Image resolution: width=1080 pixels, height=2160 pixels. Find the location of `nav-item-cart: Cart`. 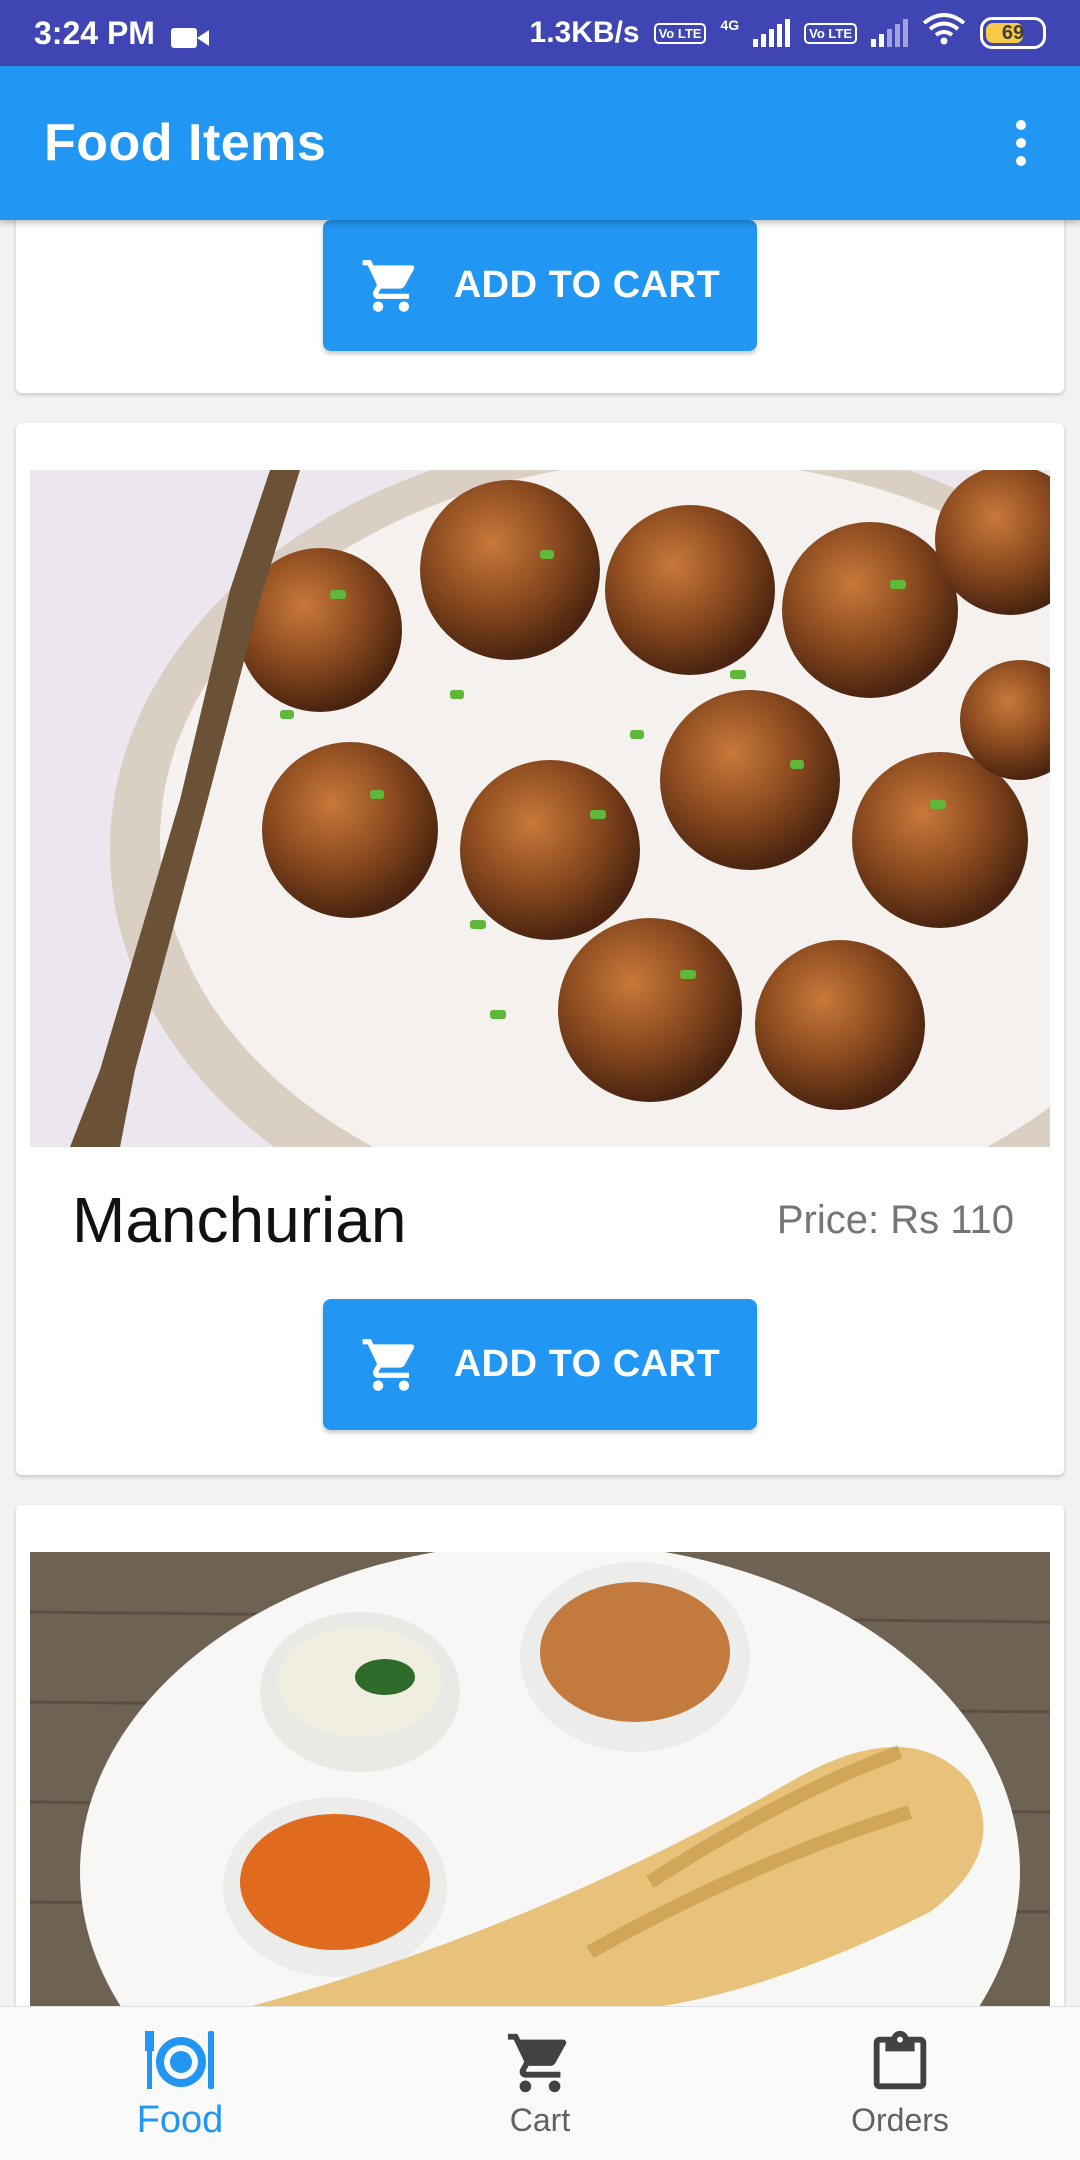

nav-item-cart: Cart is located at coordinates (540, 2083).